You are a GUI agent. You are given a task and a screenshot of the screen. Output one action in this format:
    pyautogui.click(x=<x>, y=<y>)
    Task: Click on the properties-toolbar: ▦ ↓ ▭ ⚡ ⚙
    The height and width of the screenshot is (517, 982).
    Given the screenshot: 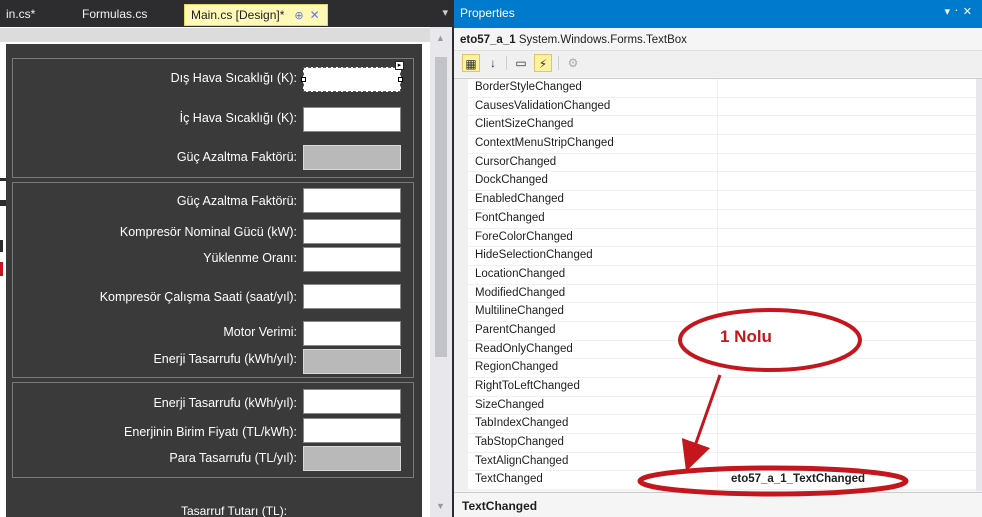 What is the action you would take?
    pyautogui.click(x=718, y=64)
    